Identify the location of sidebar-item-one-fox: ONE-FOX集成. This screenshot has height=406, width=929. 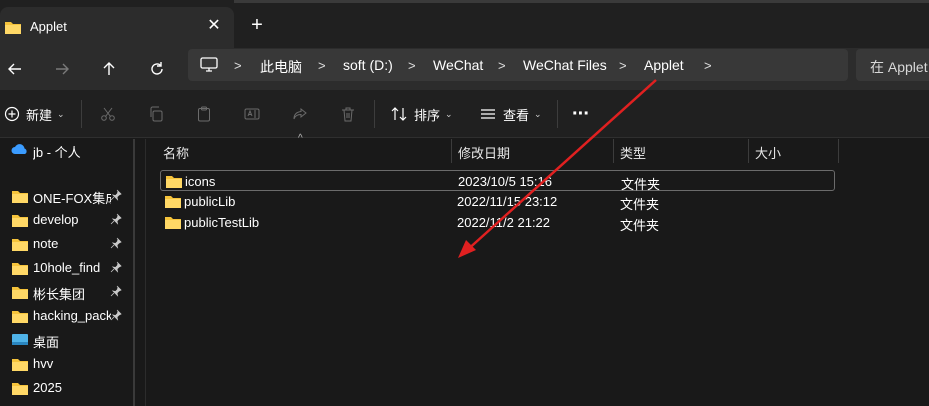
(66, 196).